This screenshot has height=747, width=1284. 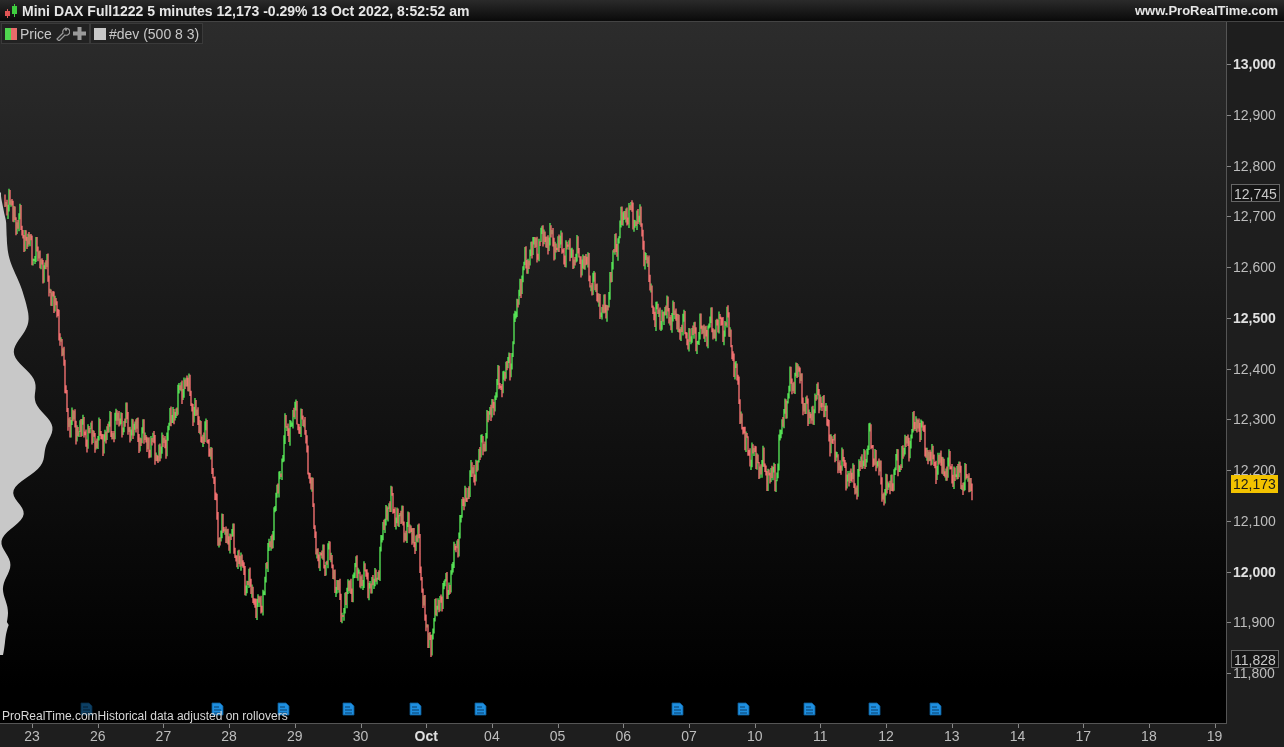 What do you see at coordinates (1254, 317) in the screenshot?
I see `price-label: 12,500` at bounding box center [1254, 317].